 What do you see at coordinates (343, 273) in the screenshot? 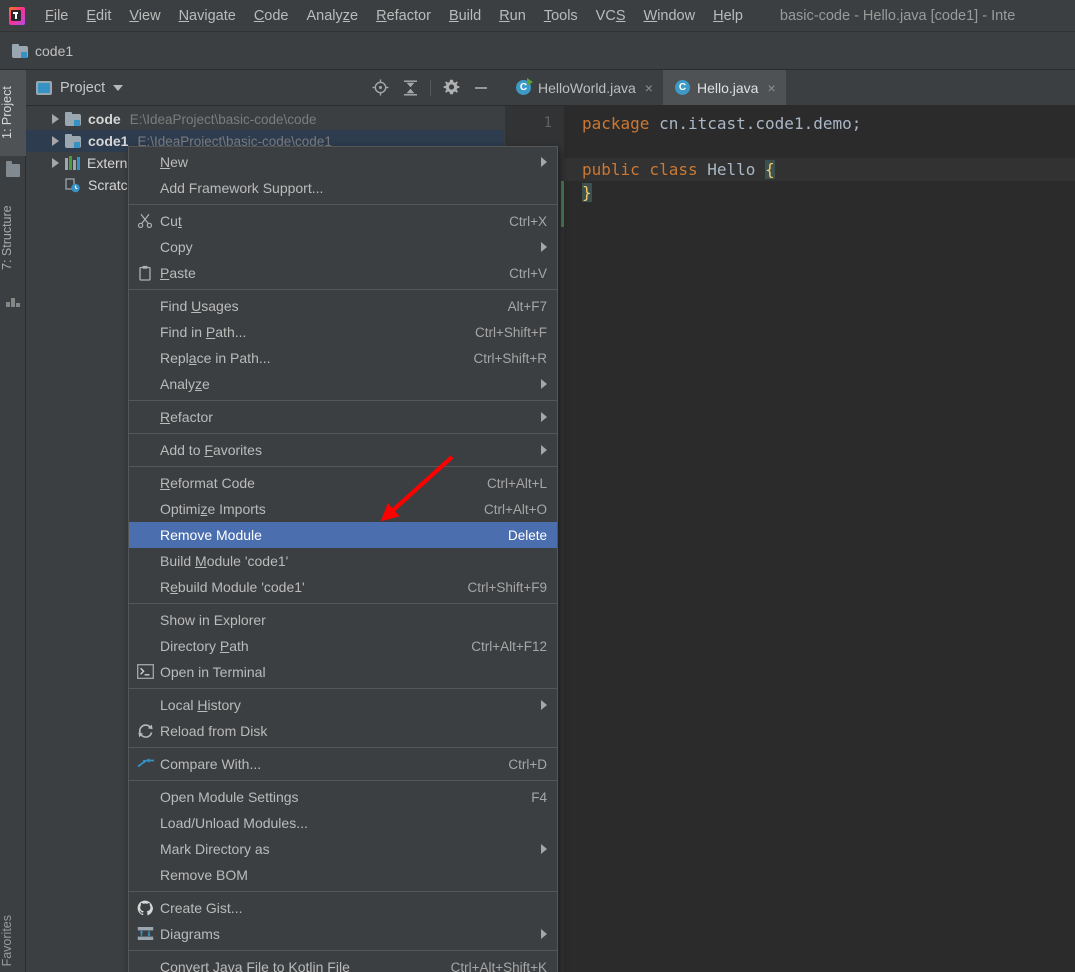
I see `context-menu-item-paste: Paste Ctrl+V` at bounding box center [343, 273].